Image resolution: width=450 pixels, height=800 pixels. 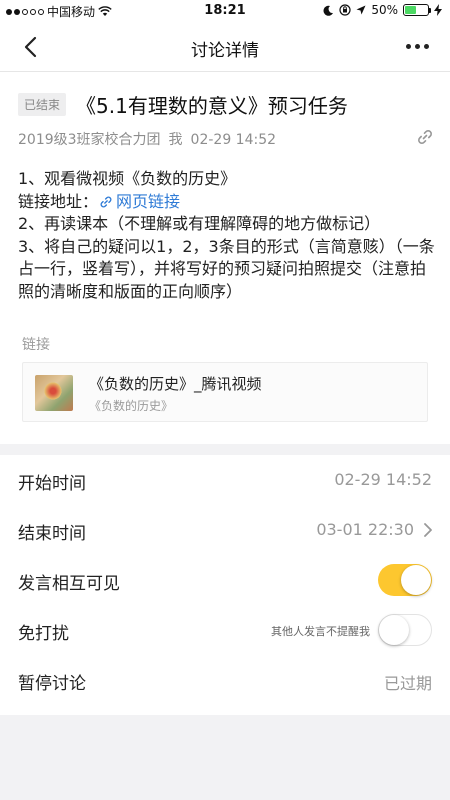 I want to click on end-time-label: 结束时间, so click(x=52, y=534).